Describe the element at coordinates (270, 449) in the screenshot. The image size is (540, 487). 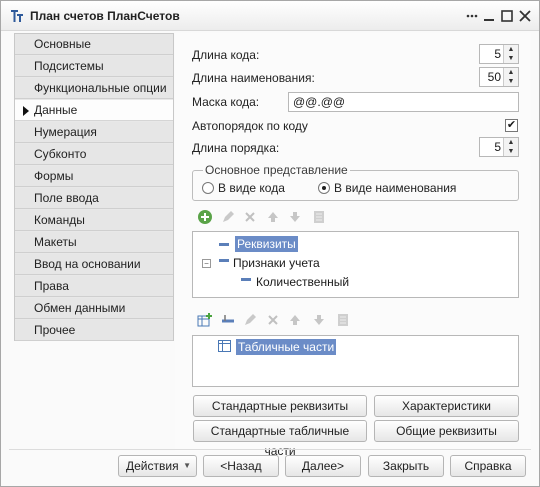
I see `footer-divider` at that location.